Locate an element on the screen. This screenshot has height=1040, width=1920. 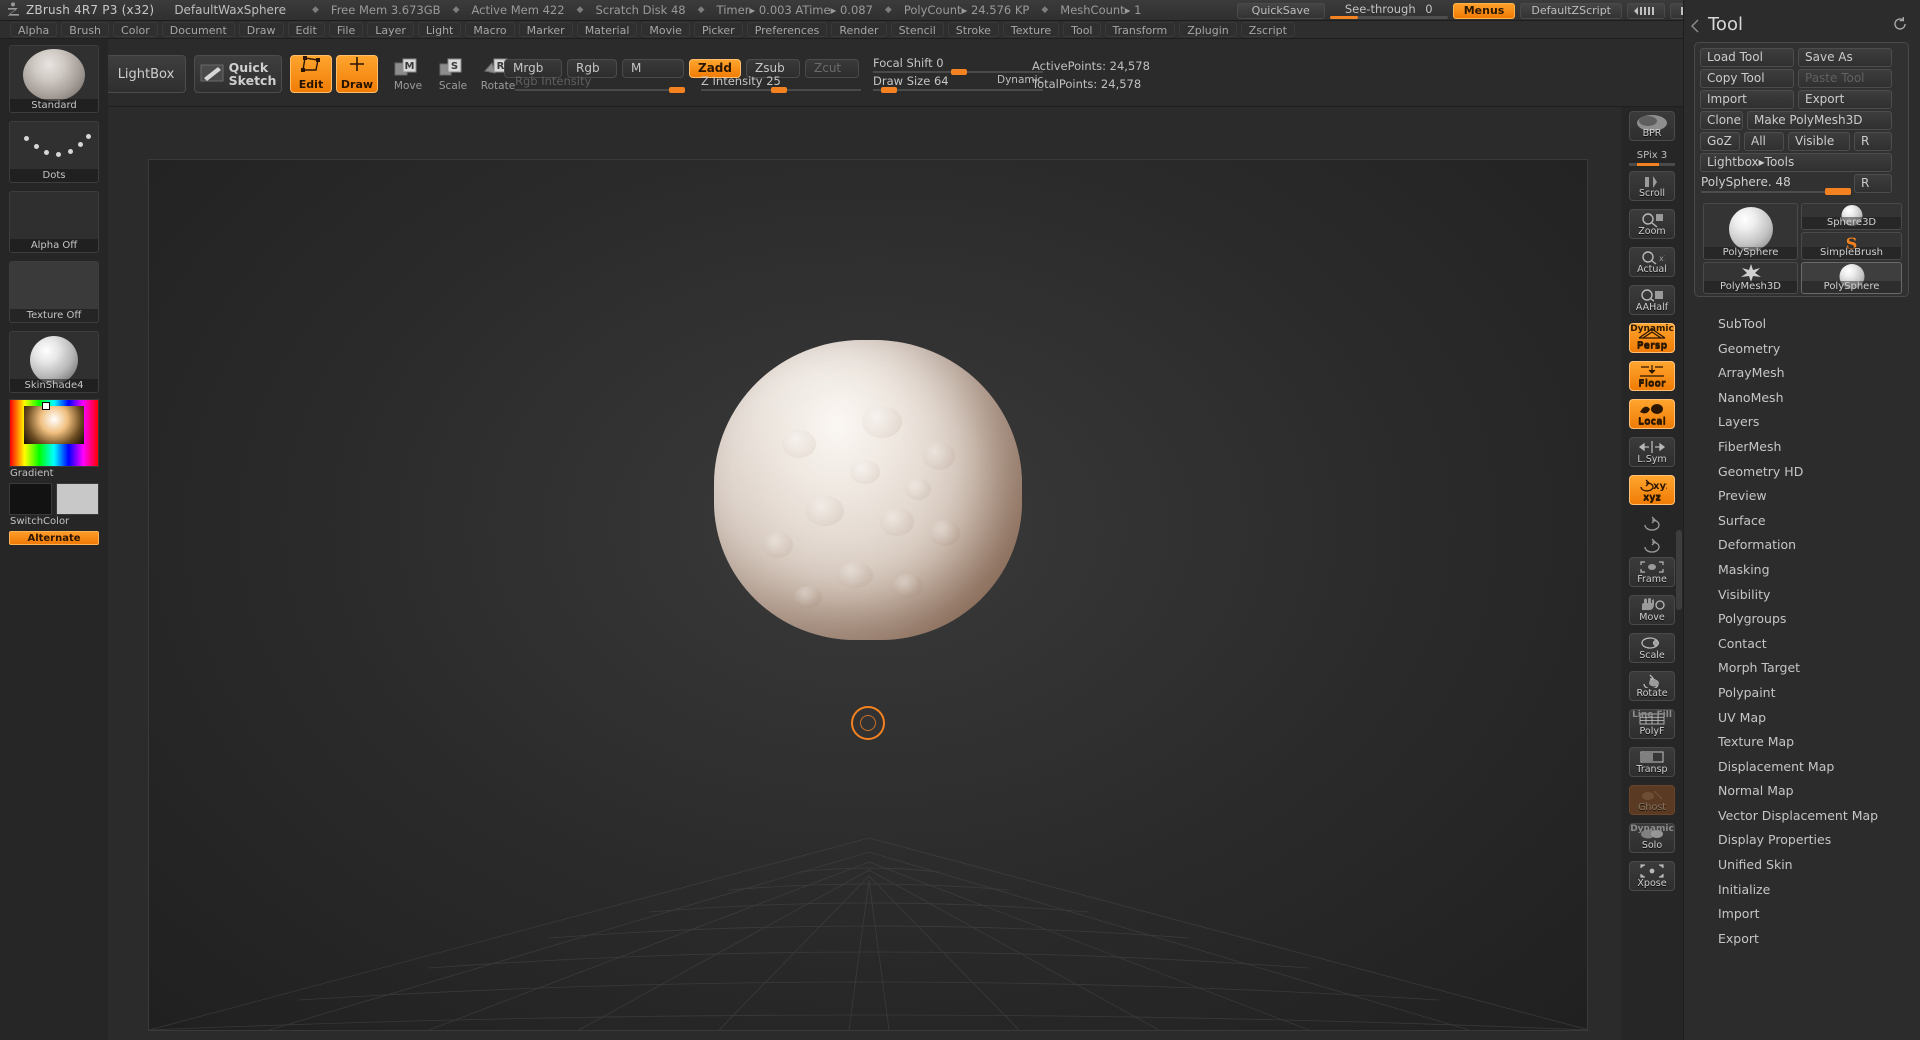
actual-button: x1Actual is located at coordinates (1652, 262).